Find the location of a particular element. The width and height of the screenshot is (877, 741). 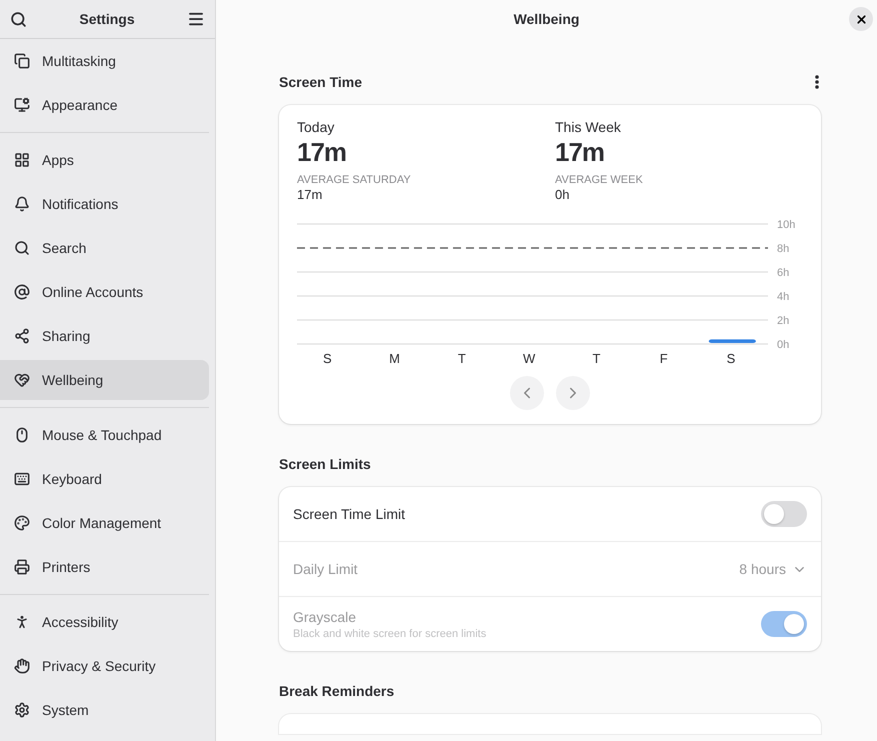

sidebar-item: Printers is located at coordinates (104, 567).